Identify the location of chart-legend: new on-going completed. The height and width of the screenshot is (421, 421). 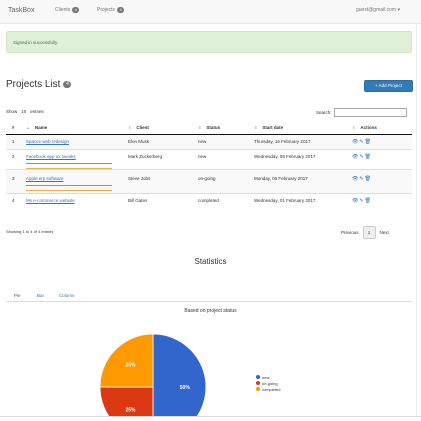
(268, 383).